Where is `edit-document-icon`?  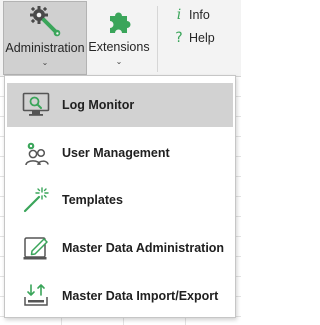
edit-document-icon is located at coordinates (36, 248).